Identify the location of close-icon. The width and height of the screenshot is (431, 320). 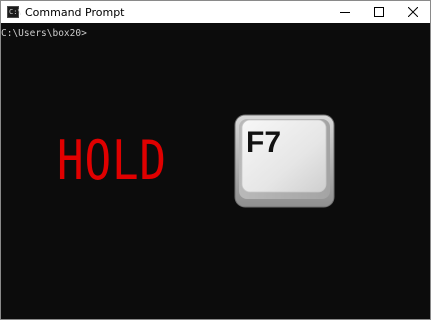
(413, 12).